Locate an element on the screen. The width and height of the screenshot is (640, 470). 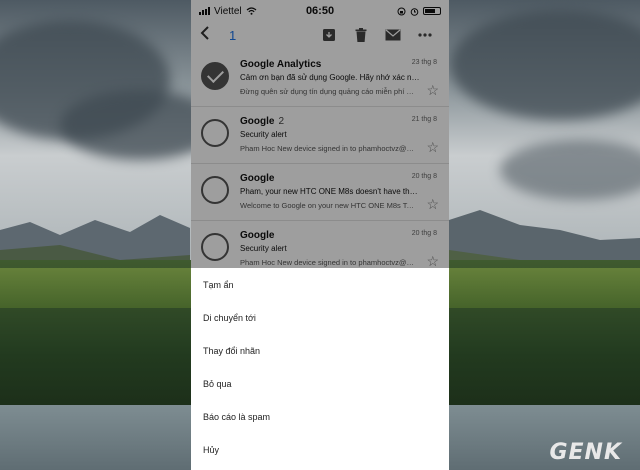
report-spam-option: Báo cáo là spam is located at coordinates (320, 416).